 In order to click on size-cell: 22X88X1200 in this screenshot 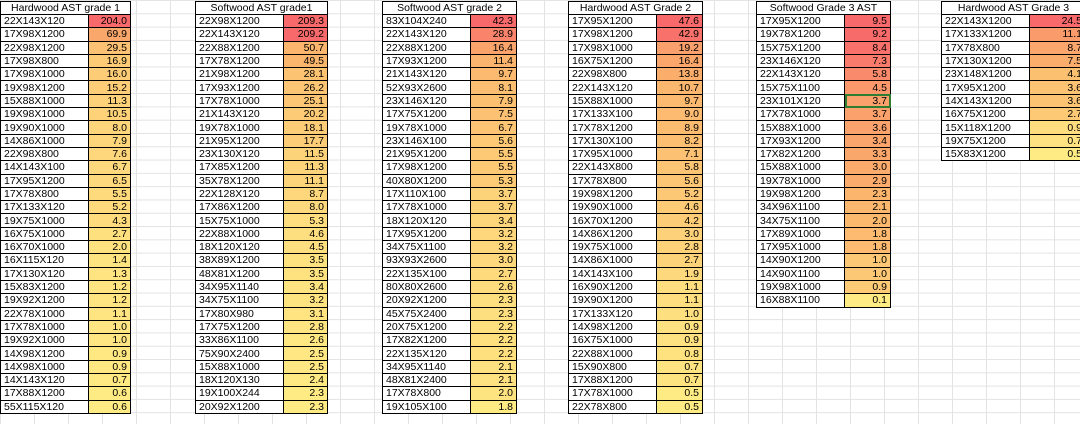, I will do `click(239, 47)`.